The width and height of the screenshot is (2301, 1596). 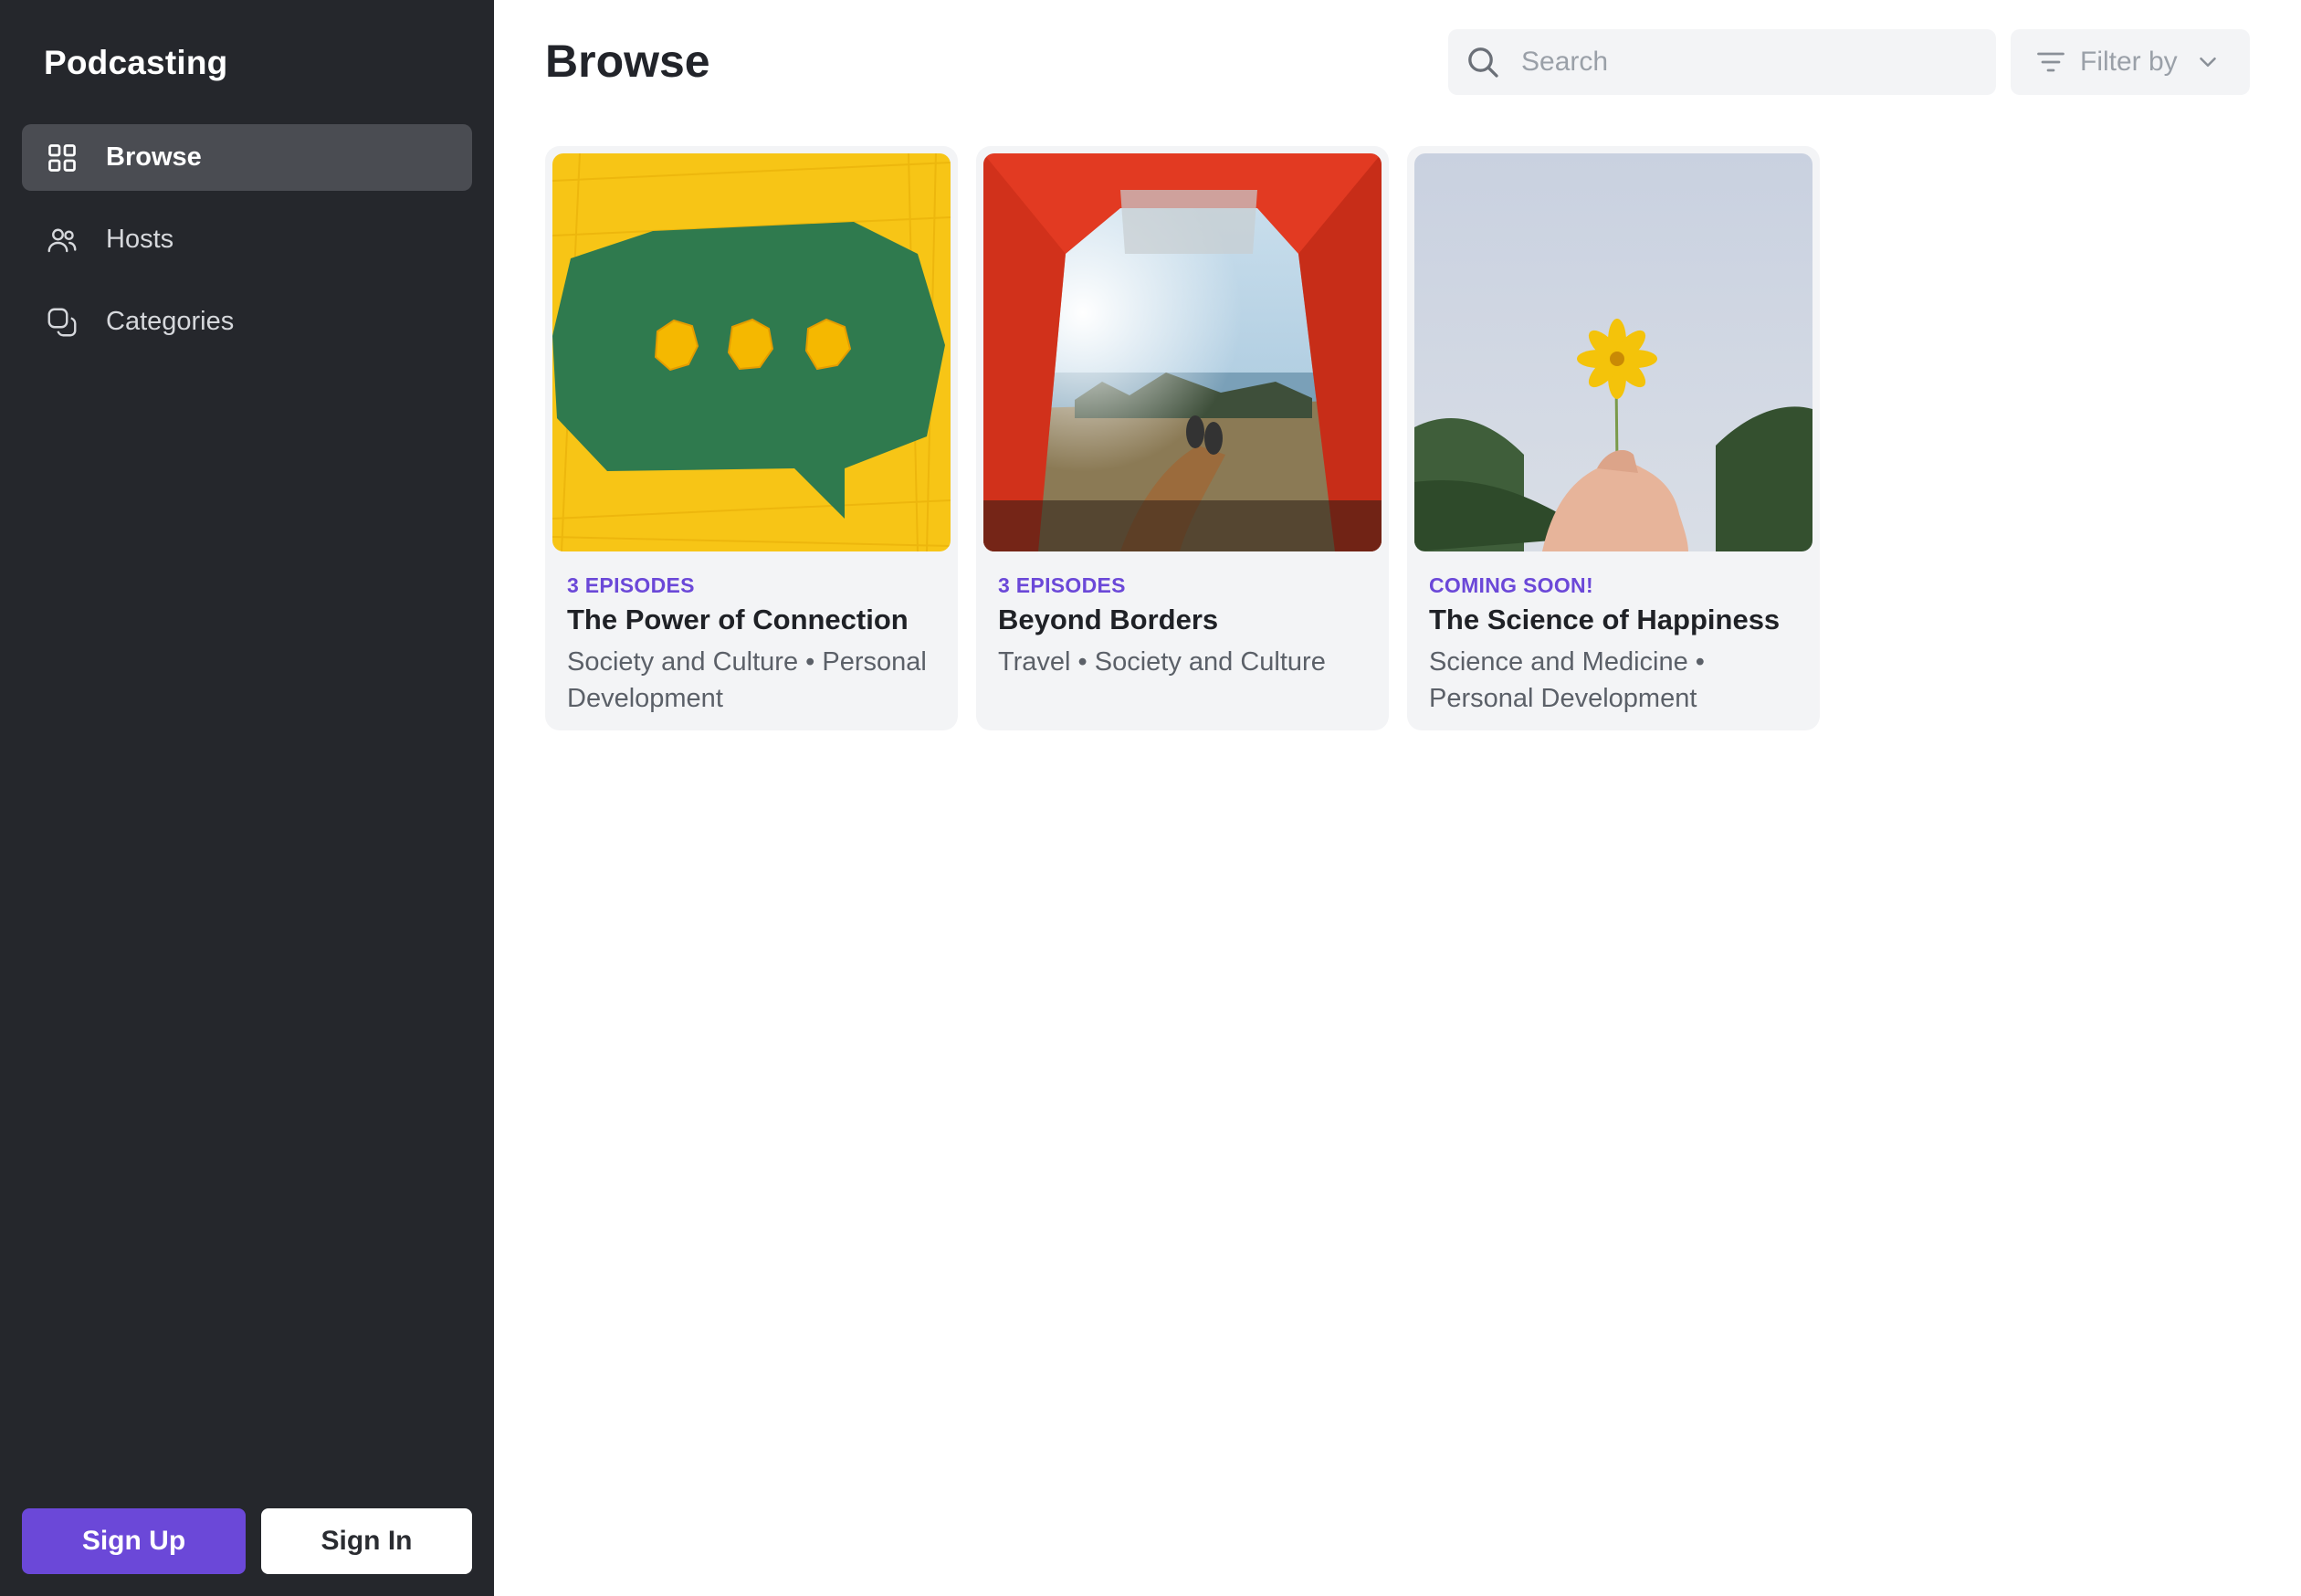 I want to click on podcast-title: Beyond Borders, so click(x=1108, y=620).